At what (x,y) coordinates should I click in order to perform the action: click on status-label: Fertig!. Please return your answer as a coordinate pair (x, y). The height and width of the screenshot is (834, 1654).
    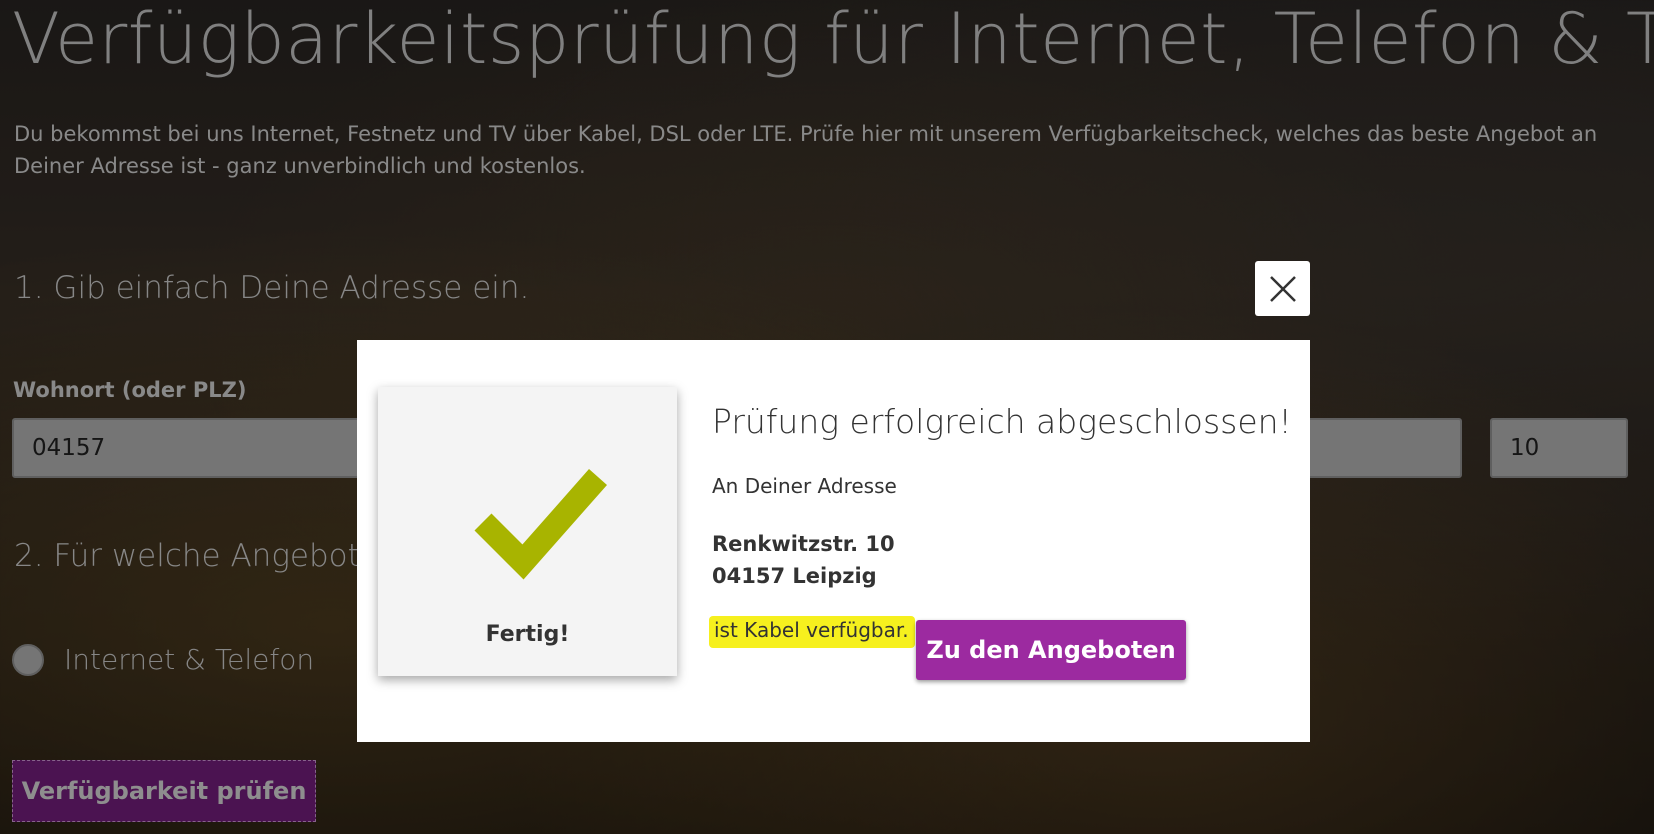
    Looking at the image, I should click on (527, 634).